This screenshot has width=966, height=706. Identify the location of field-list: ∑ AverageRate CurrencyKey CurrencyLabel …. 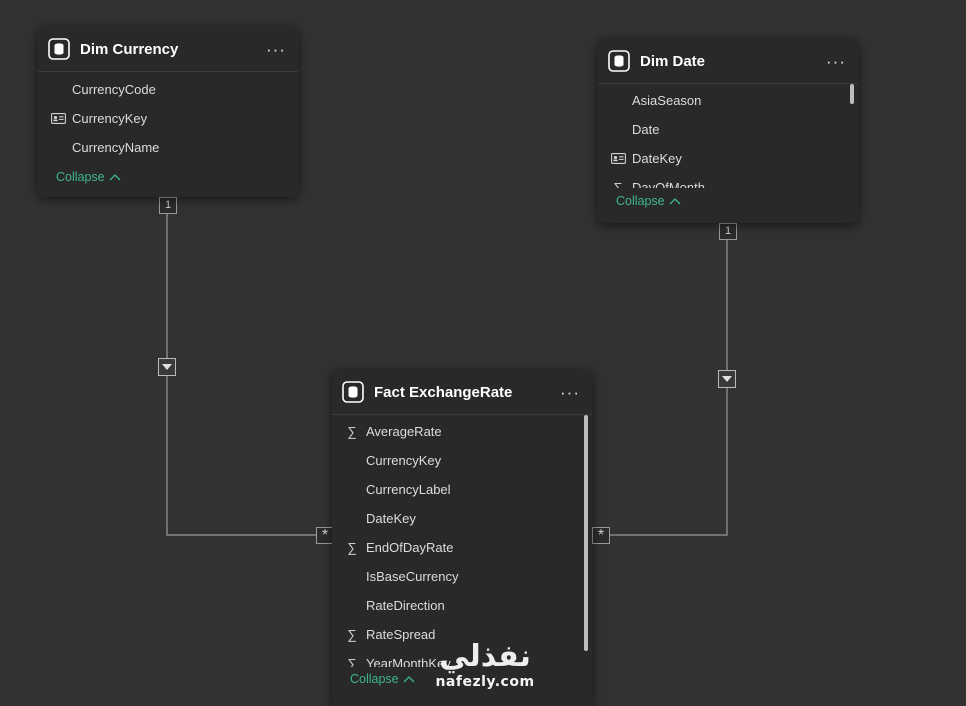
(462, 541).